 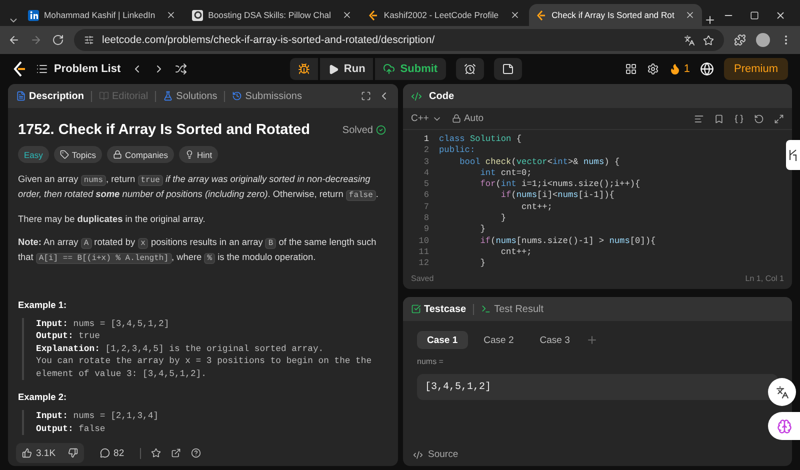 What do you see at coordinates (443, 454) in the screenshot?
I see `source-link: Source` at bounding box center [443, 454].